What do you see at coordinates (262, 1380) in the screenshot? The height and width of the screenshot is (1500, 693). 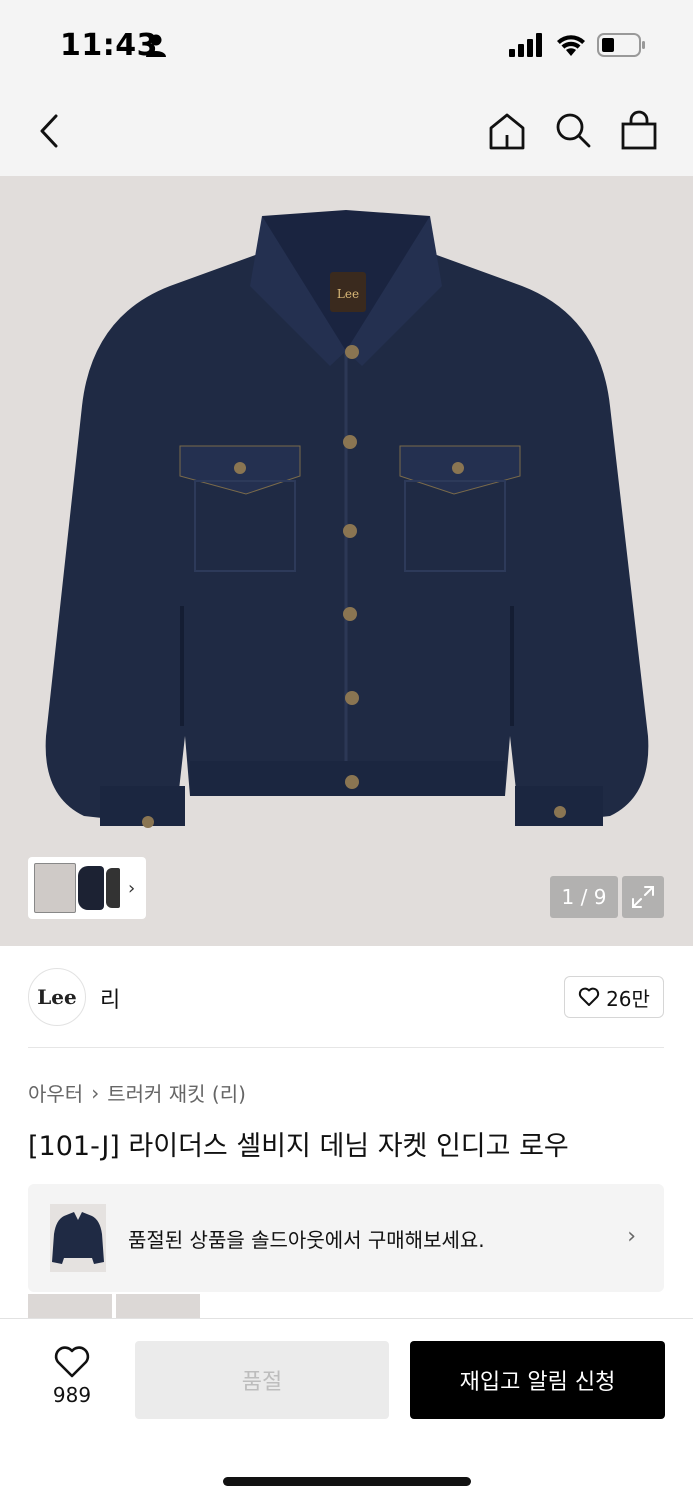 I see `soldout-button: 품절` at bounding box center [262, 1380].